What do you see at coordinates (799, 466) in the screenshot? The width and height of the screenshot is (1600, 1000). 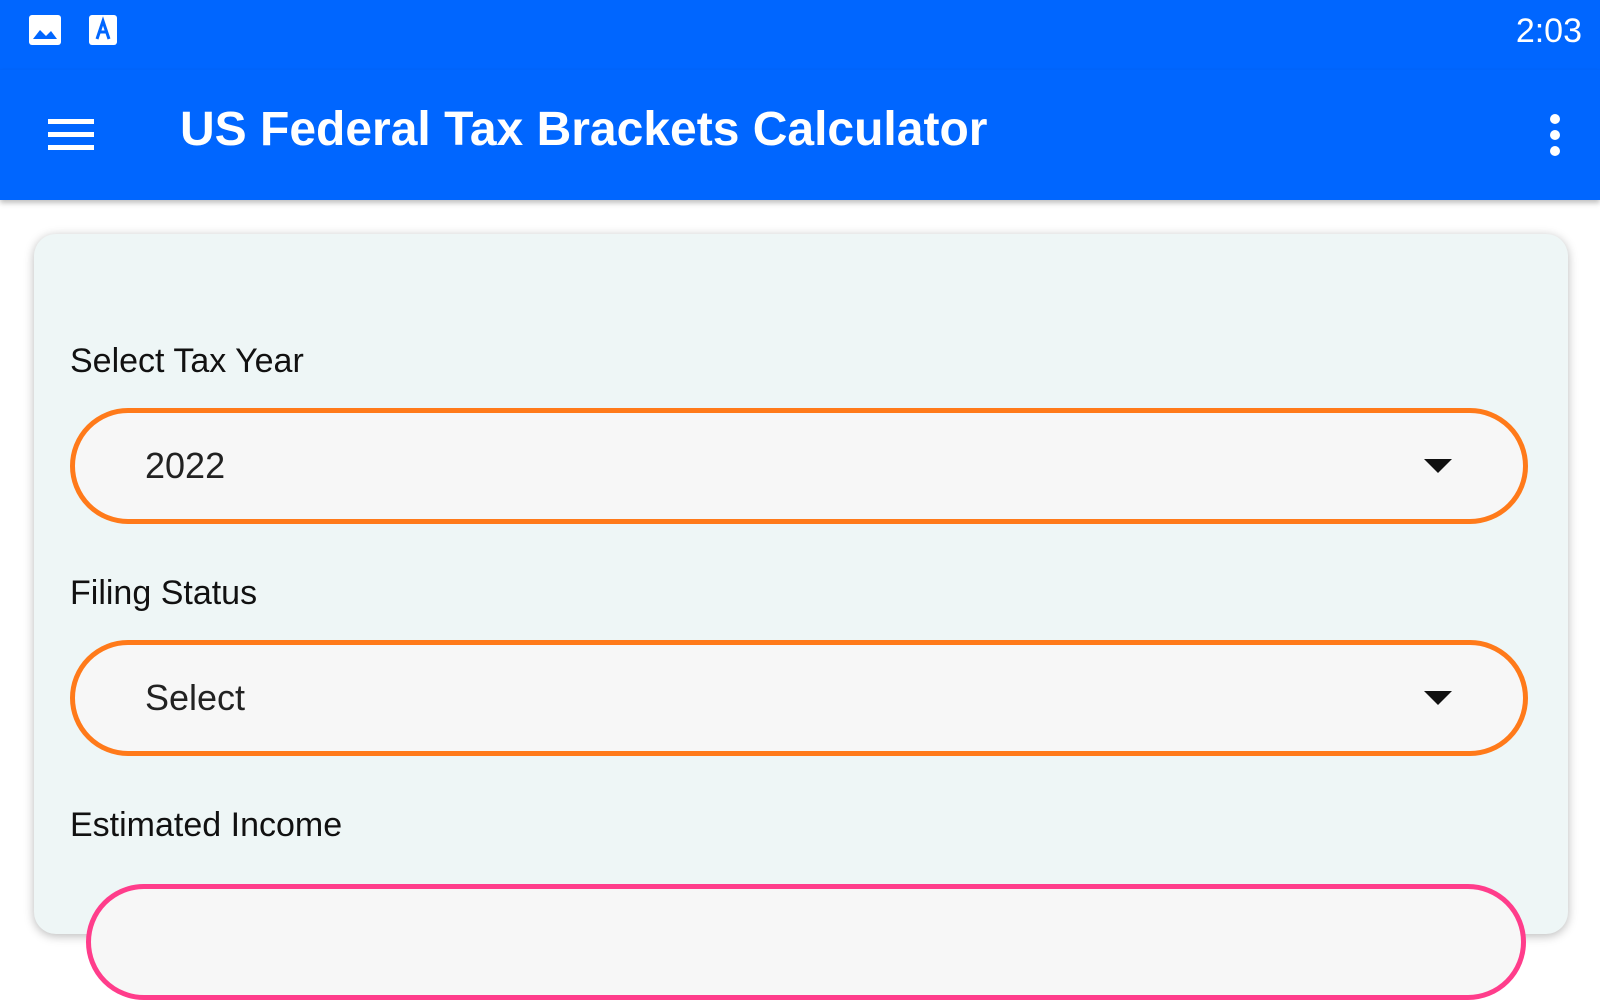 I see `tax-year-dropdown: 2022` at bounding box center [799, 466].